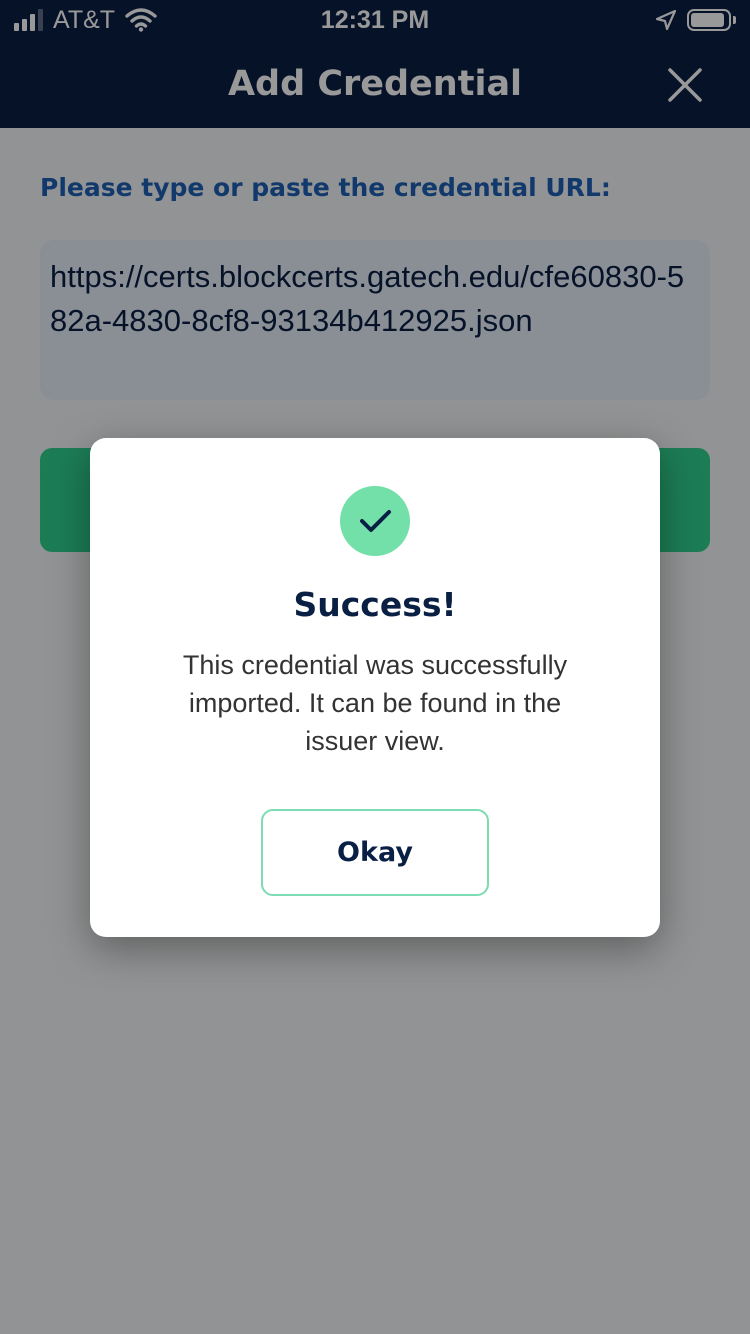  What do you see at coordinates (375, 852) in the screenshot?
I see `okay-button: Okay` at bounding box center [375, 852].